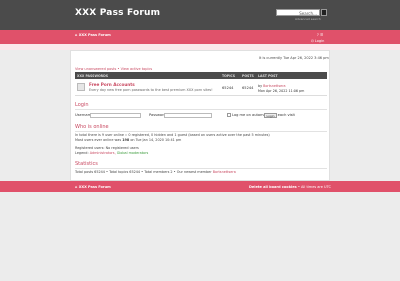 This screenshot has height=281, width=400. Describe the element at coordinates (201, 131) in the screenshot. I see `who-online-divider` at that location.